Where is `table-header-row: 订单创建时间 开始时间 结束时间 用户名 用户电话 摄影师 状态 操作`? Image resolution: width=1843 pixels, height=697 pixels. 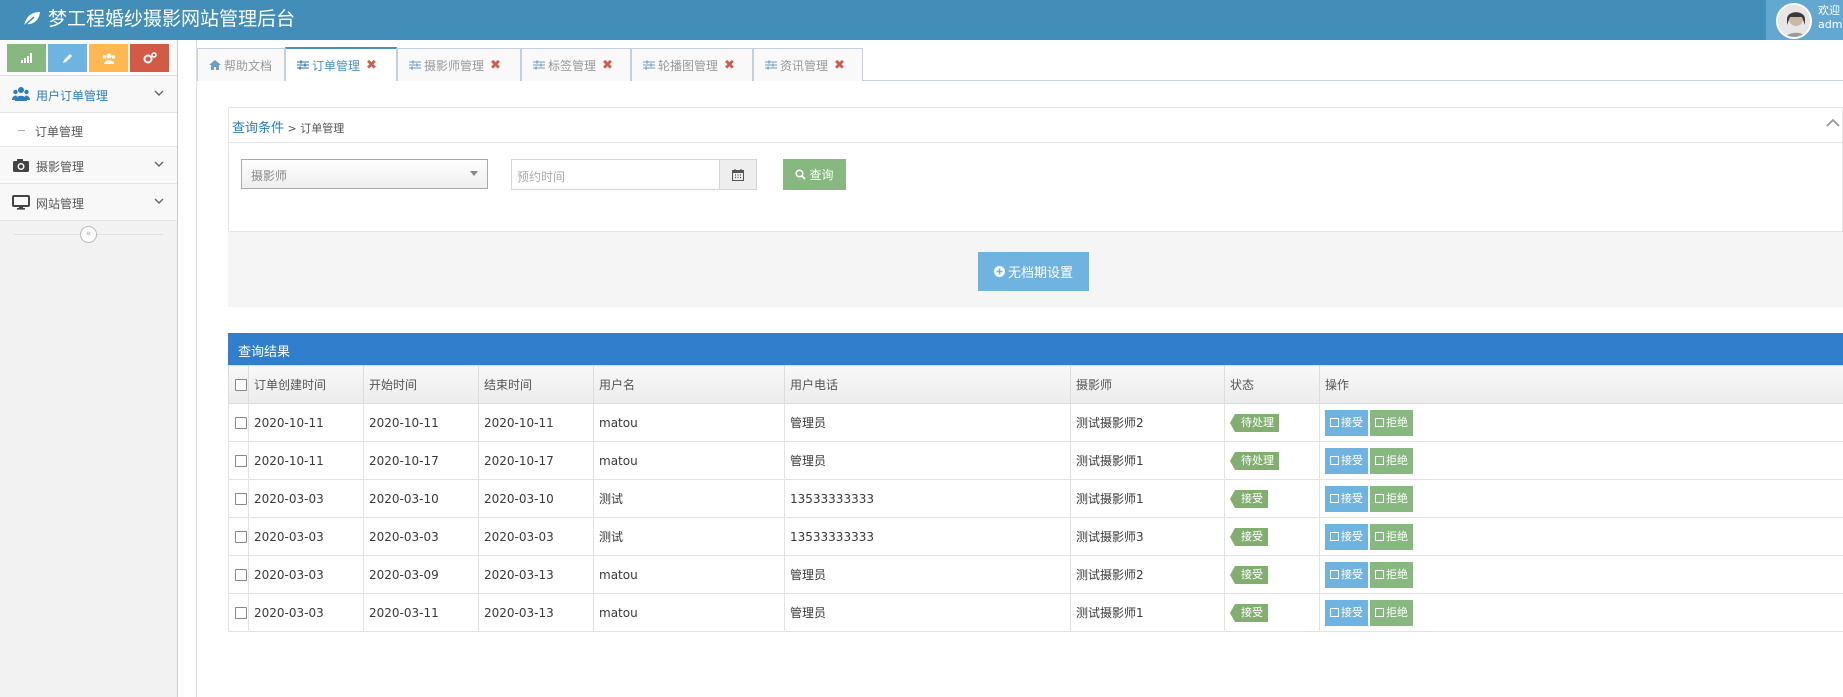
table-header-row: 订单创建时间 开始时间 结束时间 用户名 用户电话 摄影师 状态 操作 is located at coordinates (1035, 384).